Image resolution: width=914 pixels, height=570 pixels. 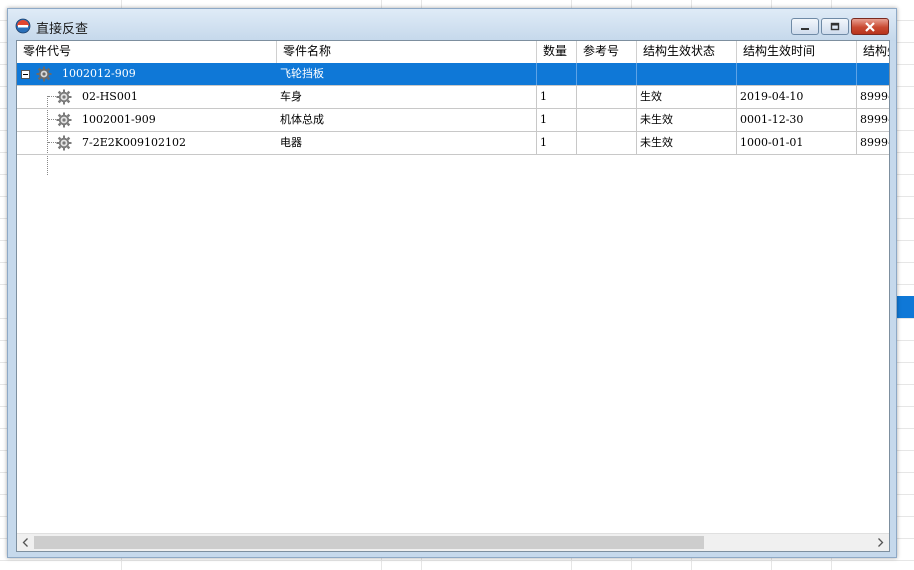 I want to click on maximize-button, so click(x=835, y=26).